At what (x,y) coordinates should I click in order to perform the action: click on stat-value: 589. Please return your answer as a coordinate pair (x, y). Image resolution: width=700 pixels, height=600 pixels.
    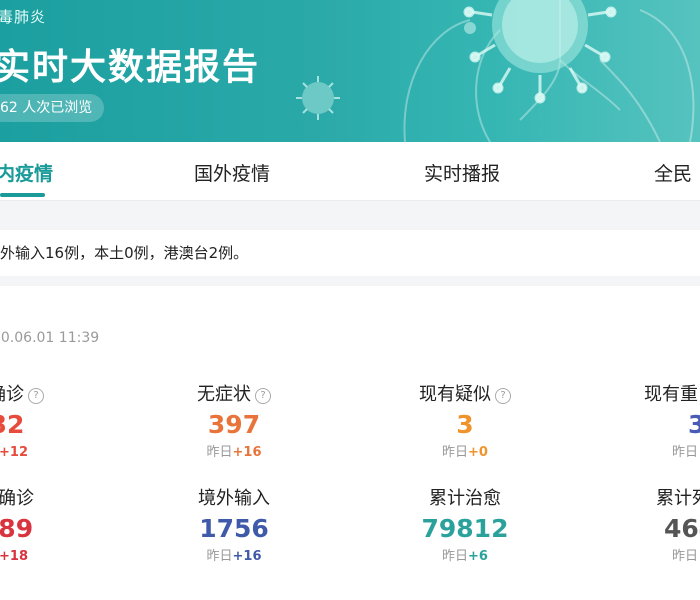
    Looking at the image, I should click on (17, 528).